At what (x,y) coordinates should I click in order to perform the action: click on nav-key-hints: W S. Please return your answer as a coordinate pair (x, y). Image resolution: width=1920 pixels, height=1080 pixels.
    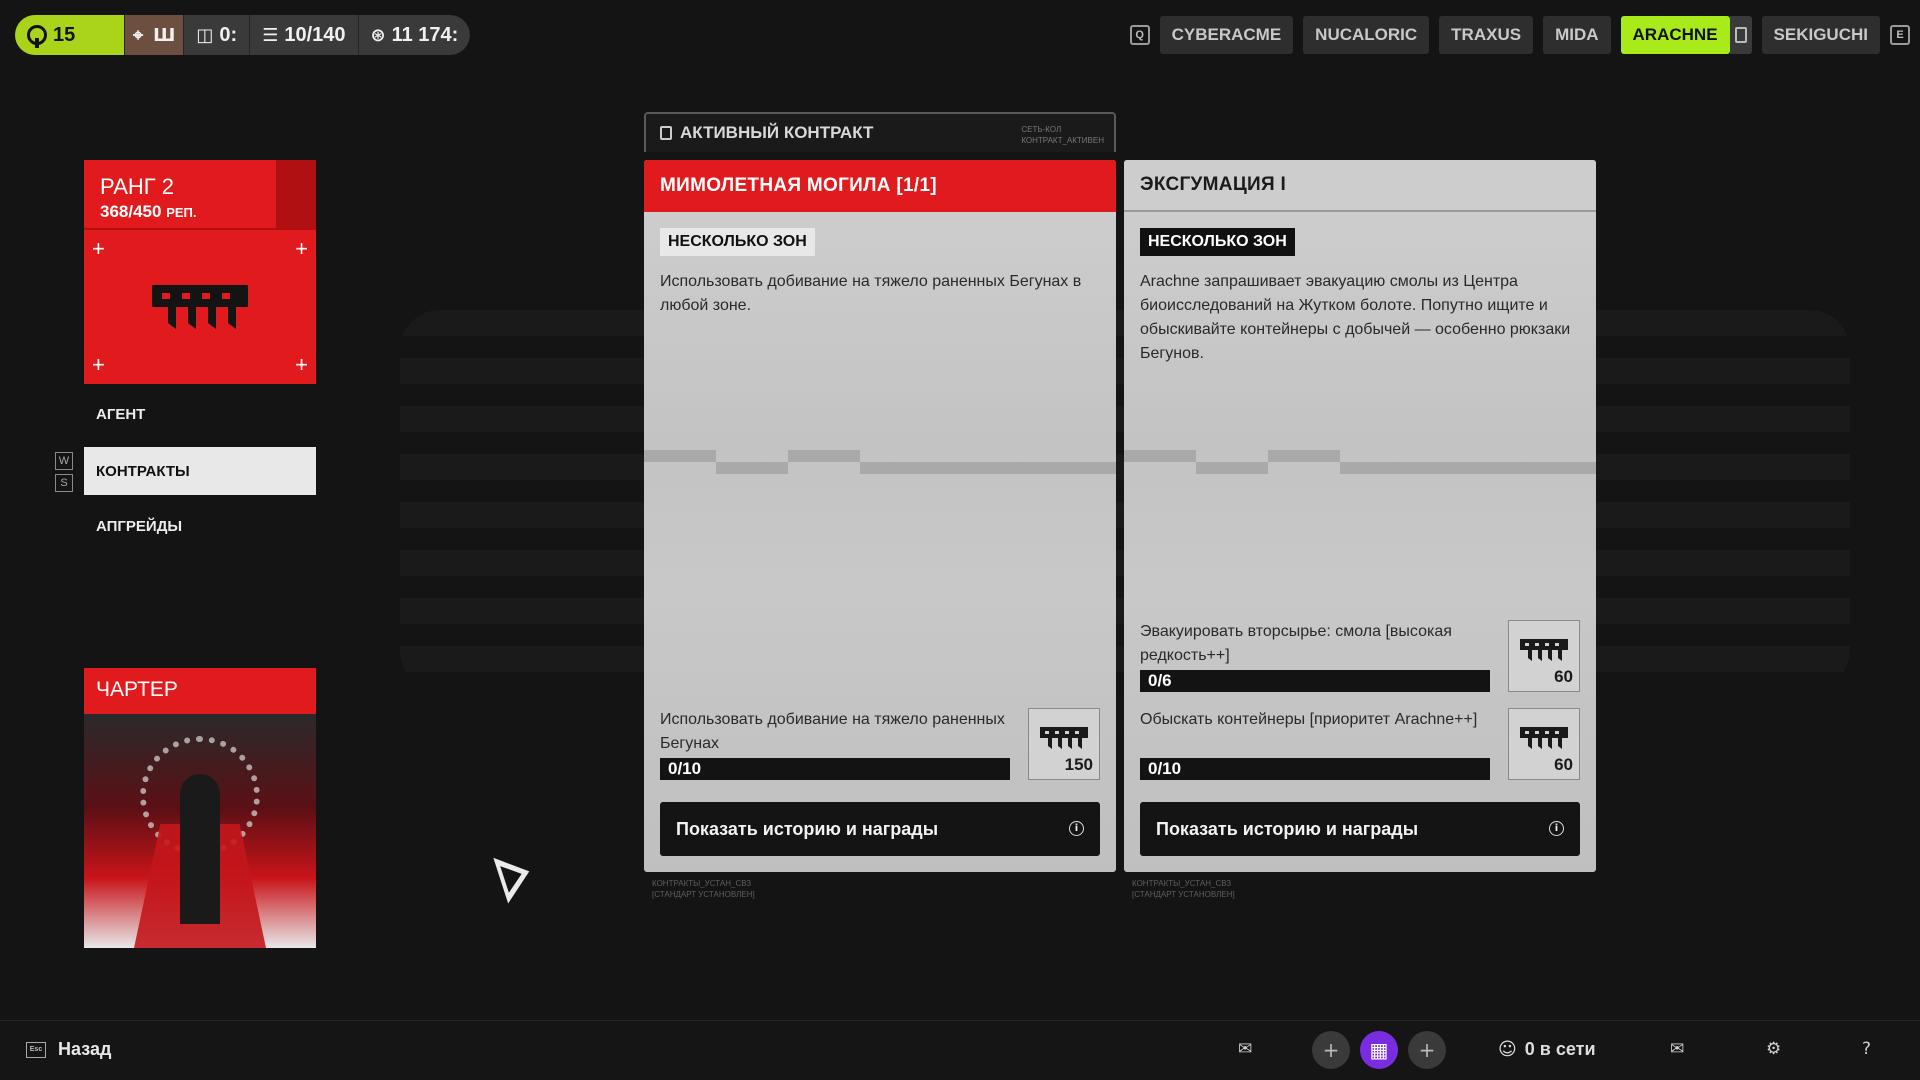
    Looking at the image, I should click on (64, 472).